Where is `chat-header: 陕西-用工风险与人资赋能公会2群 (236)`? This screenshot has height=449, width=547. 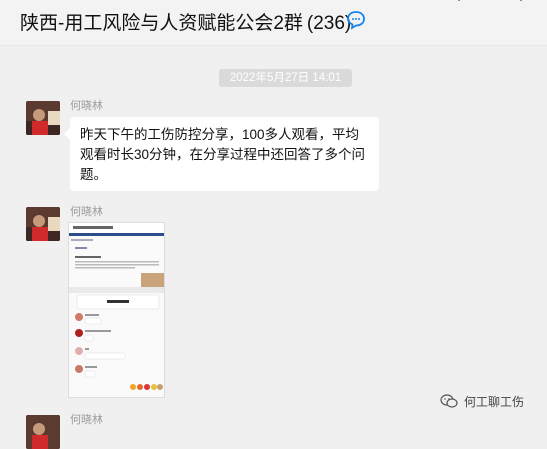 chat-header: 陕西-用工风险与人资赋能公会2群 (236) is located at coordinates (273, 23).